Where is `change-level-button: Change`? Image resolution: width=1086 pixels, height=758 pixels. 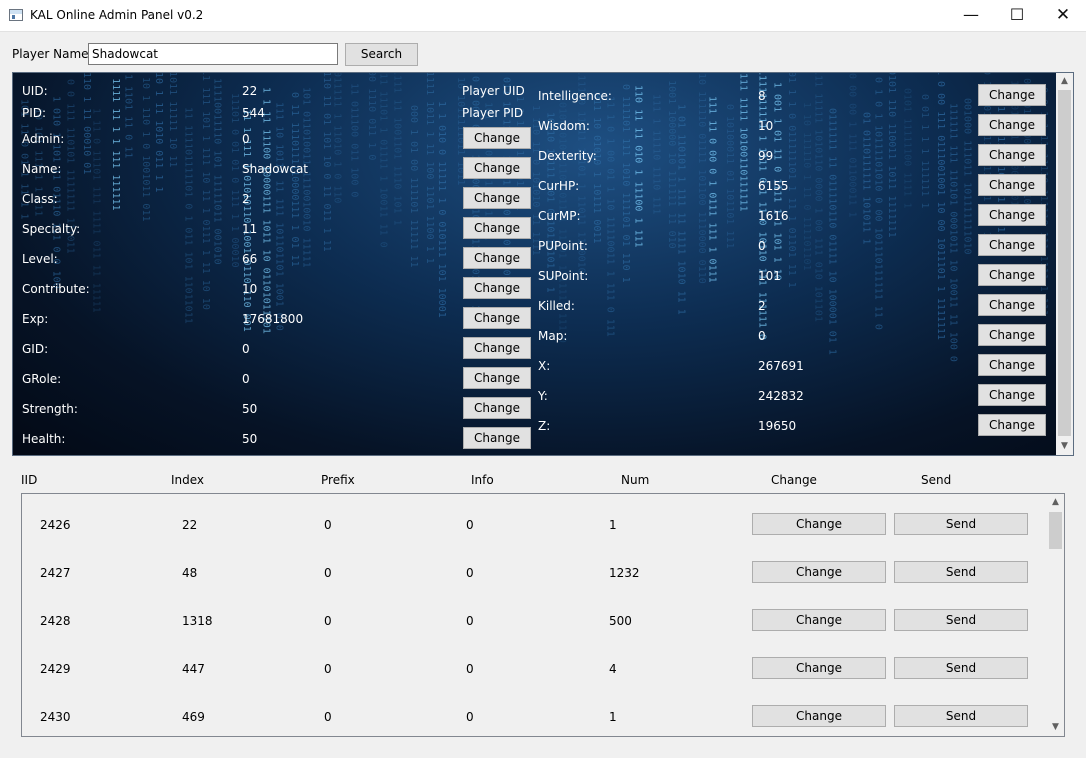
change-level-button: Change is located at coordinates (497, 258).